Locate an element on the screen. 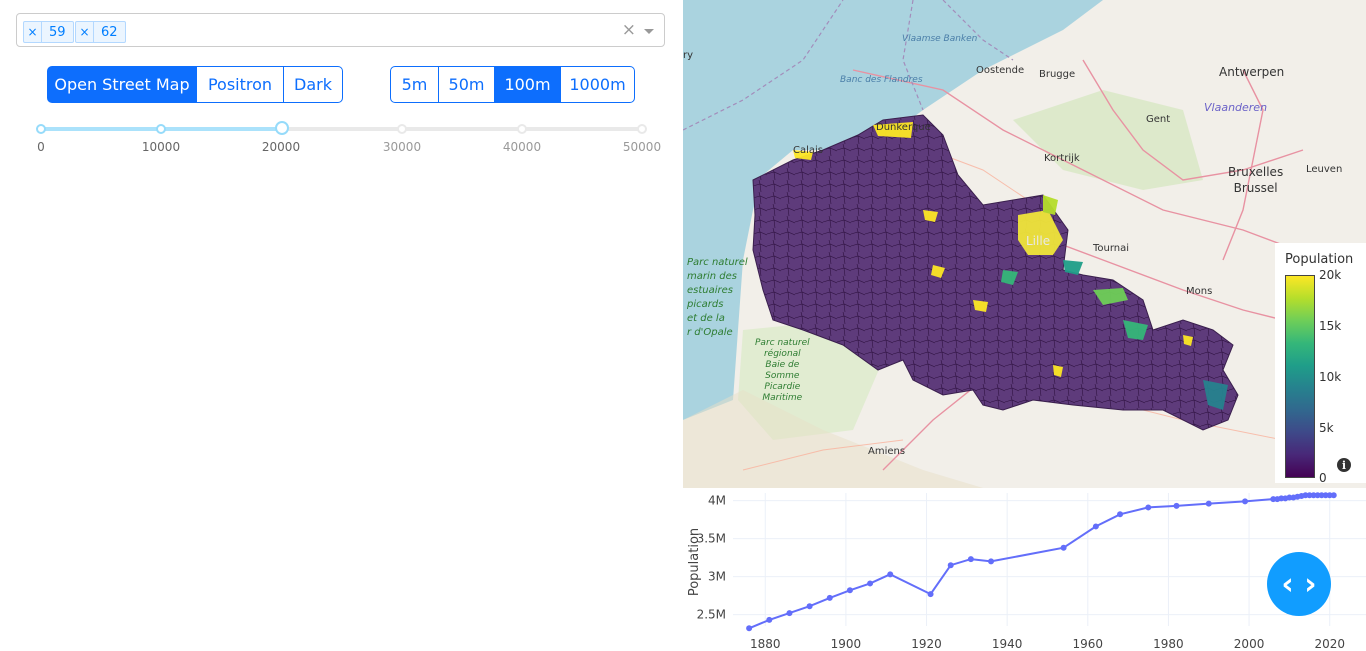 This screenshot has height=651, width=1366. colorbar-title: Population is located at coordinates (1319, 259).